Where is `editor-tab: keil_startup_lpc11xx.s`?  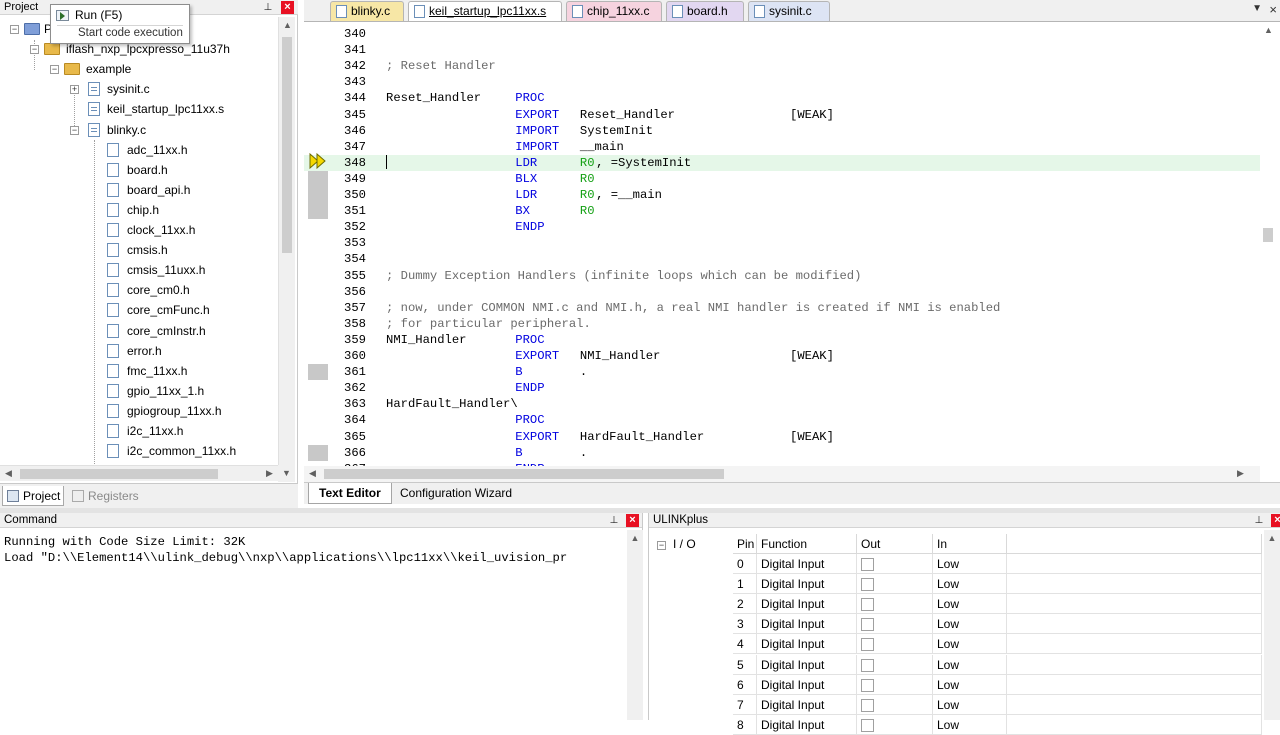
editor-tab: keil_startup_lpc11xx.s is located at coordinates (485, 11).